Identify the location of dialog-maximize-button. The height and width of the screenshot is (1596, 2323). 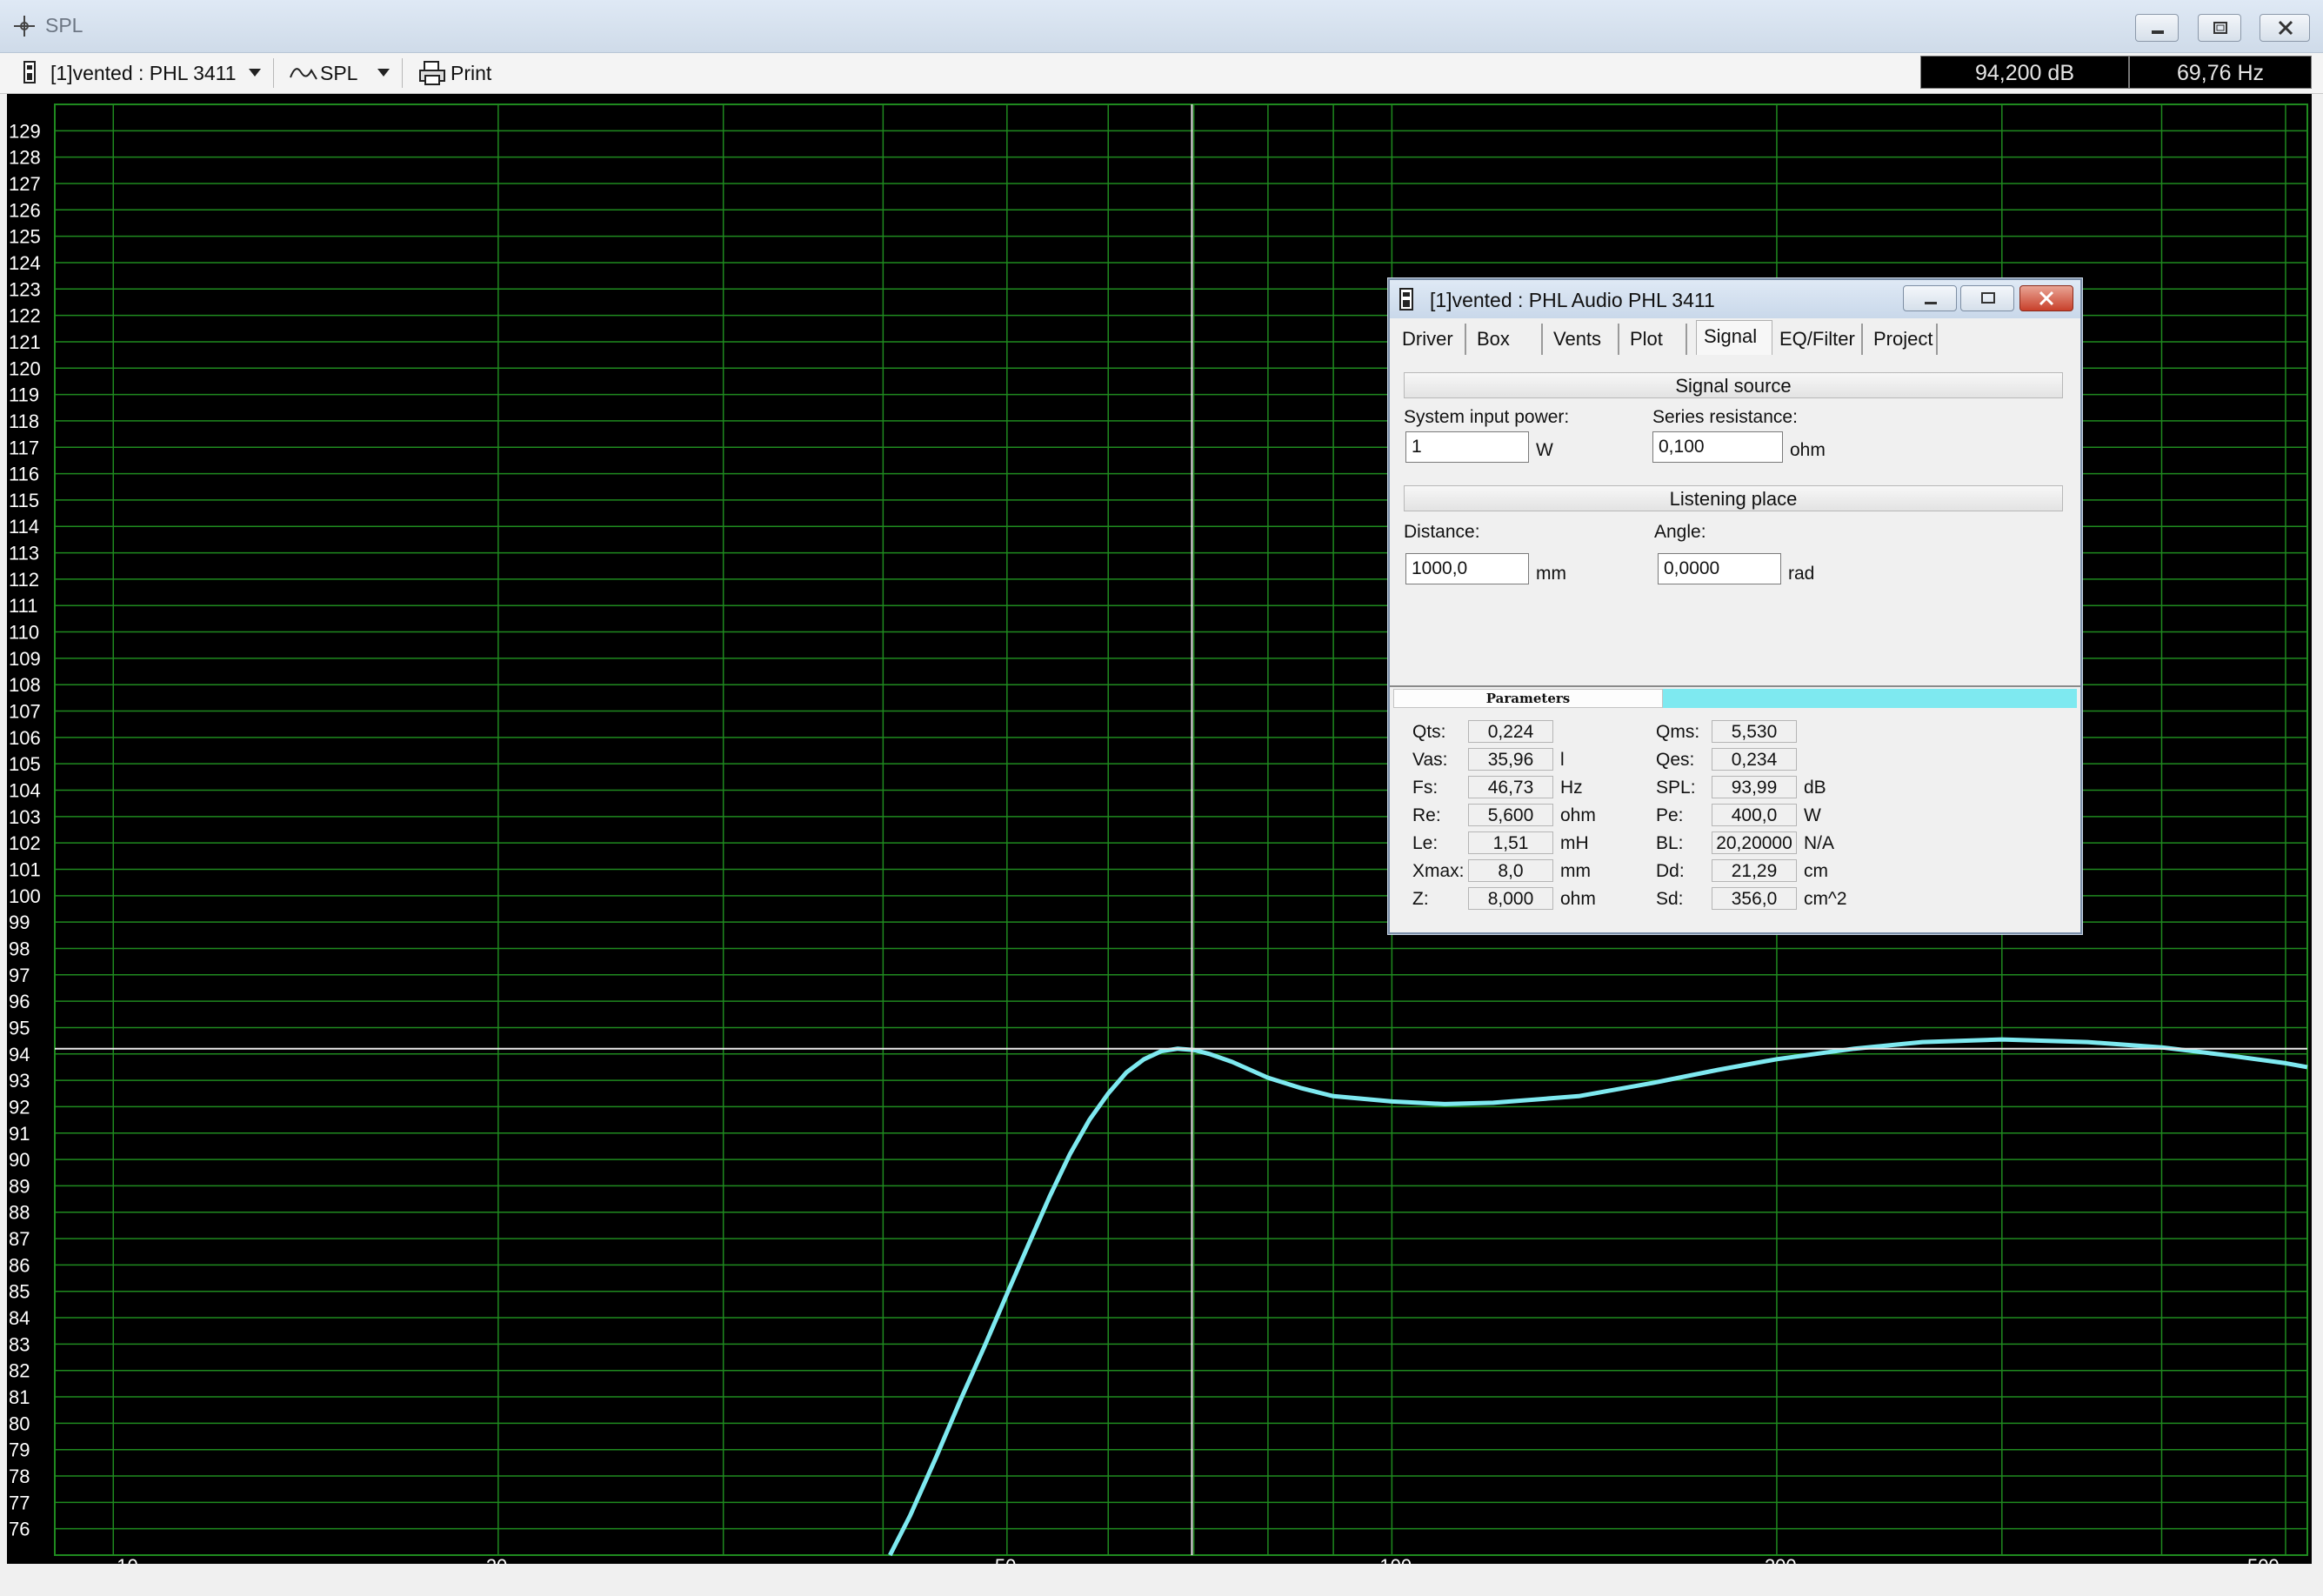
(1987, 298).